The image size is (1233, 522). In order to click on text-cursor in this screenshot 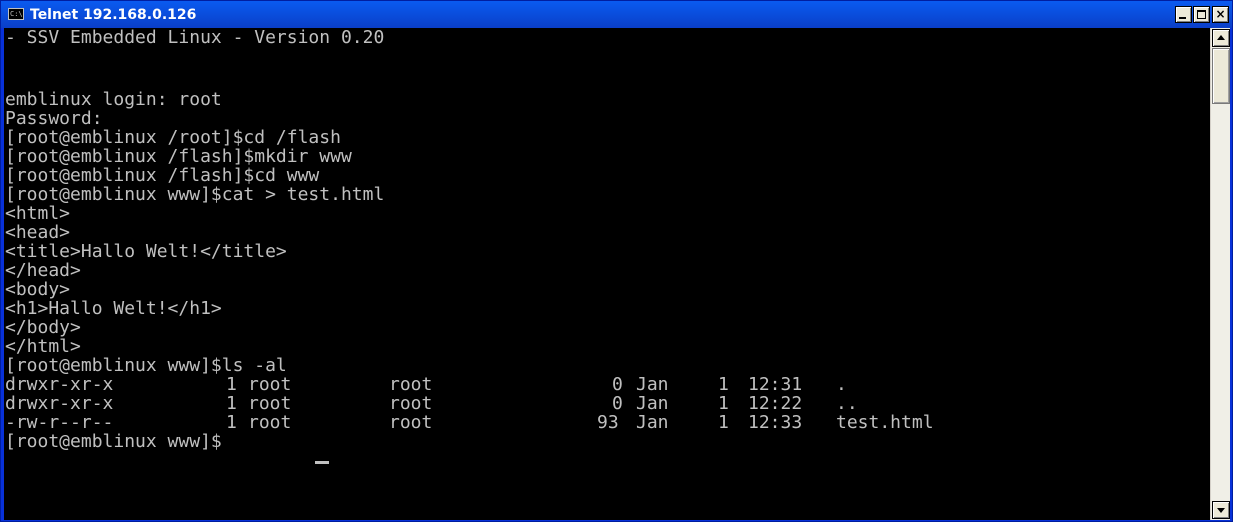, I will do `click(322, 462)`.